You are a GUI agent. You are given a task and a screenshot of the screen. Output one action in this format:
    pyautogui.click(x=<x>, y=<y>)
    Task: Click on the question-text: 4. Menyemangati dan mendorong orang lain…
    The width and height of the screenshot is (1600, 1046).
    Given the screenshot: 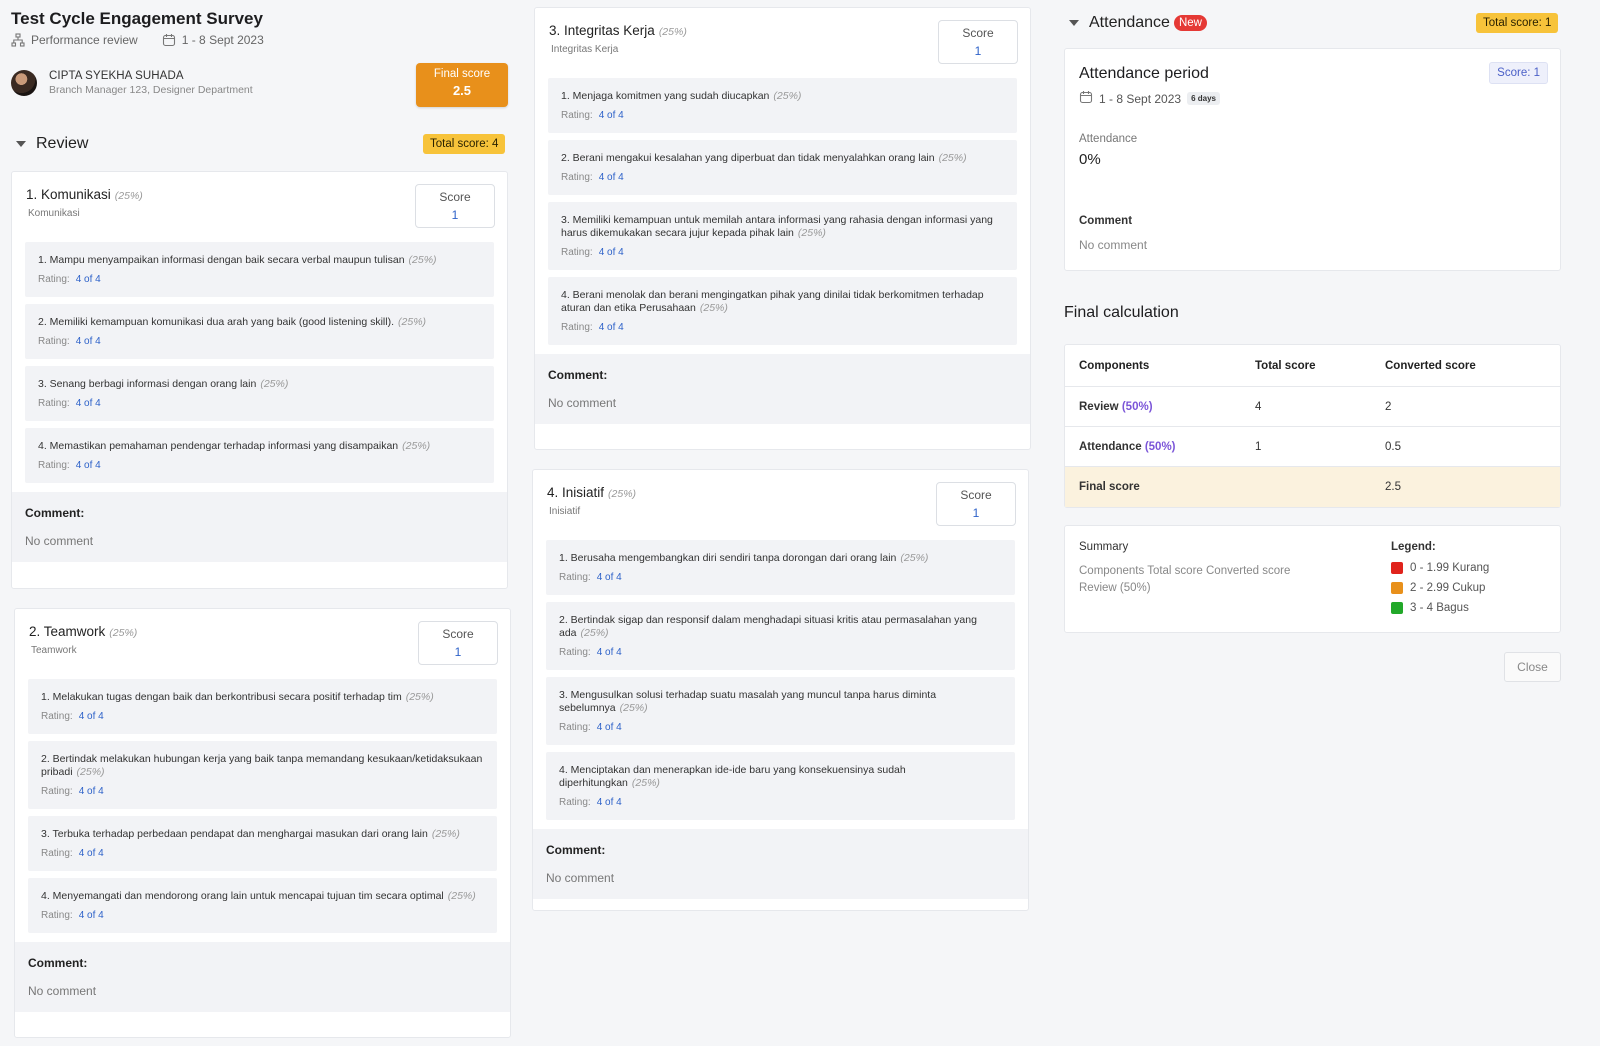 What is the action you would take?
    pyautogui.click(x=242, y=896)
    